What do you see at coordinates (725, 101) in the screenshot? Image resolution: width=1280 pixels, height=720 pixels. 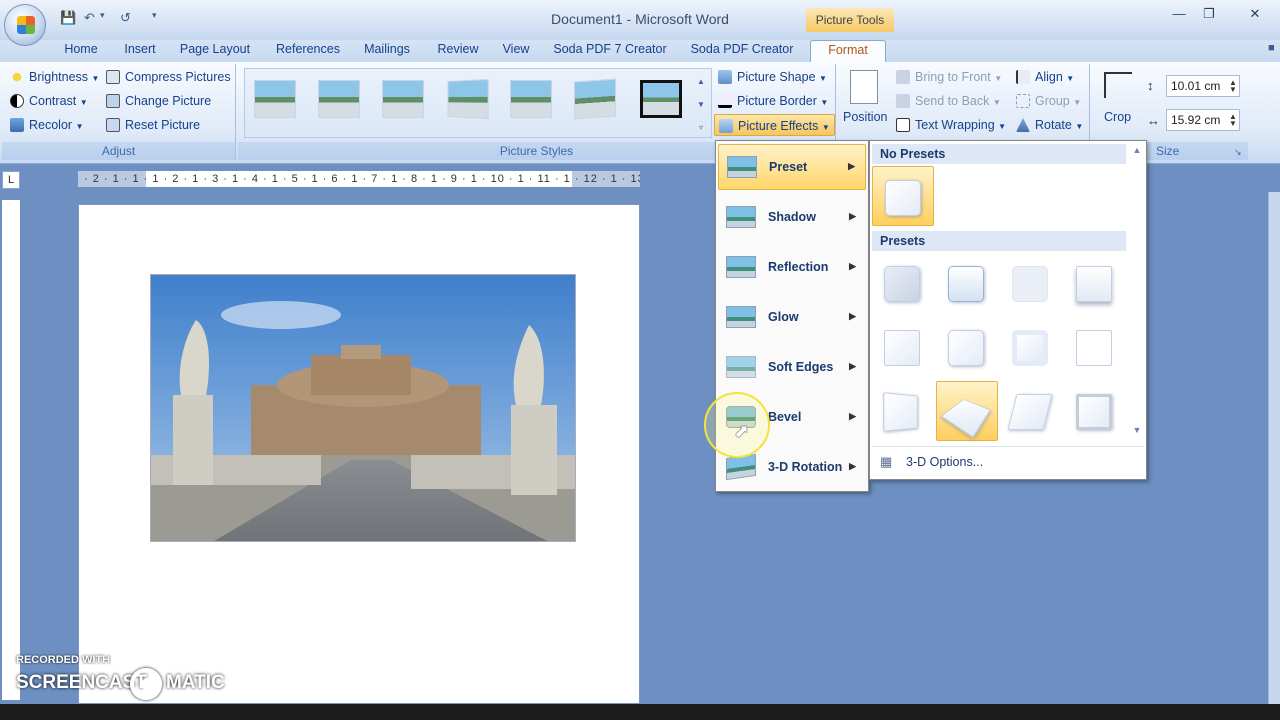 I see `picture-border-icon` at bounding box center [725, 101].